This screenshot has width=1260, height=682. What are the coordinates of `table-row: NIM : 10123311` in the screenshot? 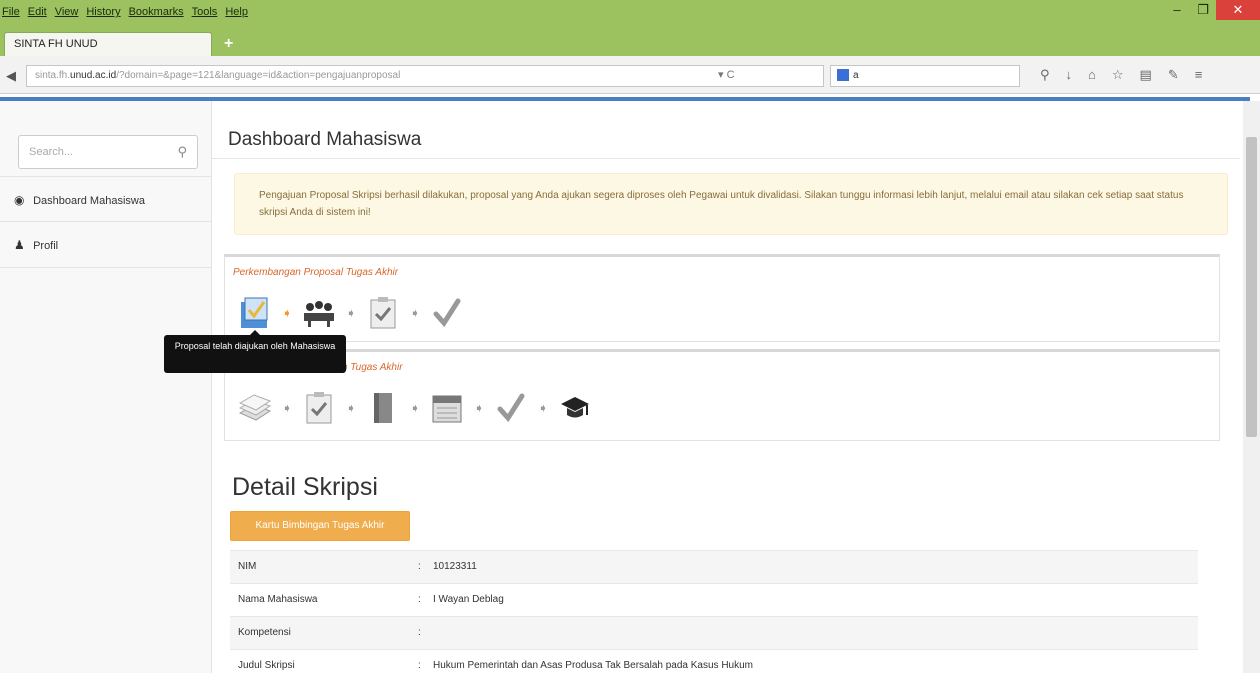 It's located at (714, 566).